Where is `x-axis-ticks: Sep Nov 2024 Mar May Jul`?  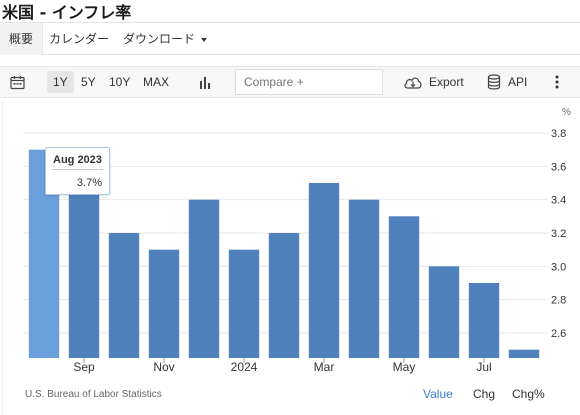 x-axis-ticks: Sep Nov 2024 Mar May Jul is located at coordinates (282, 366).